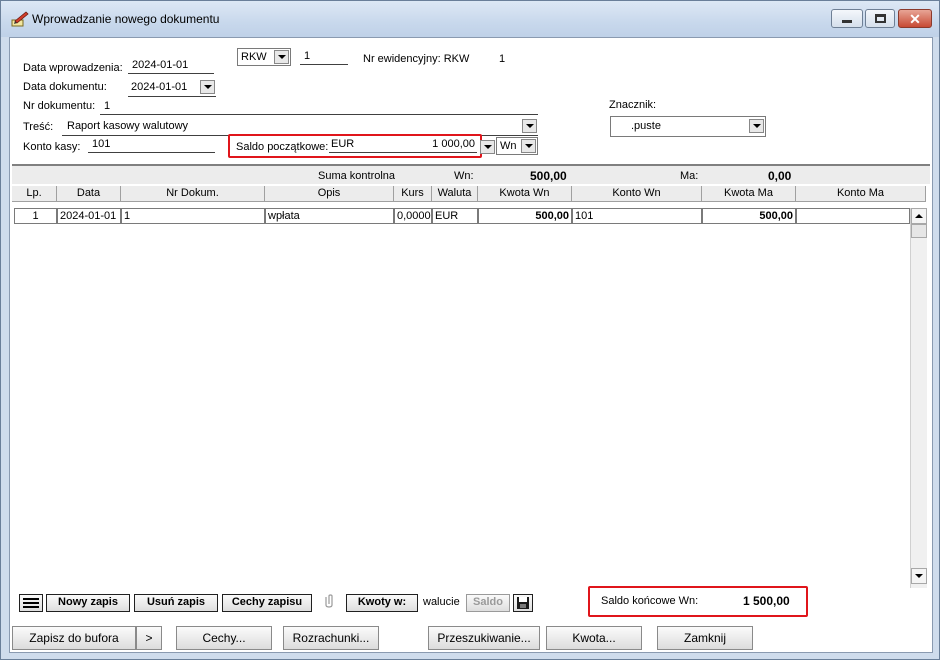 This screenshot has height=660, width=940. I want to click on attachment-button, so click(329, 603).